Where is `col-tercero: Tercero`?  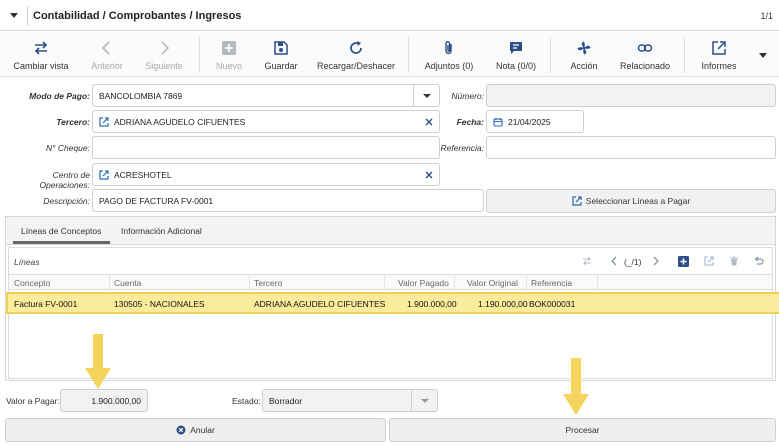
col-tercero: Tercero is located at coordinates (268, 283).